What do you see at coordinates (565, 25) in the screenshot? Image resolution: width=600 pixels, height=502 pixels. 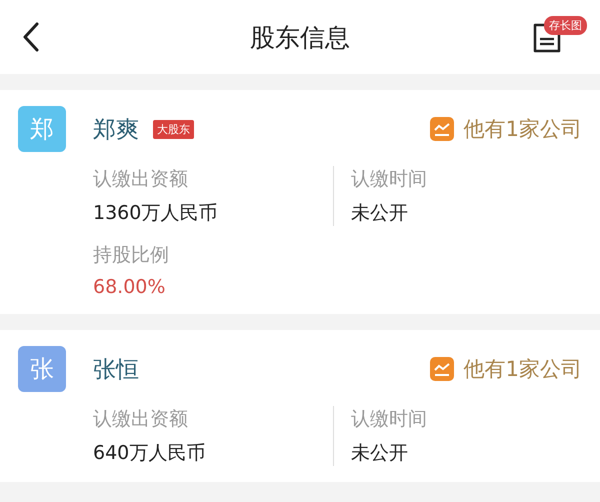 I see `save-image-badge: 存长图` at bounding box center [565, 25].